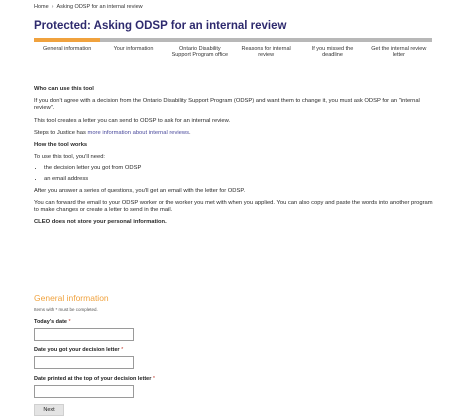  I want to click on breadcrumb-current: Asking ODSP for an internal review, so click(99, 7).